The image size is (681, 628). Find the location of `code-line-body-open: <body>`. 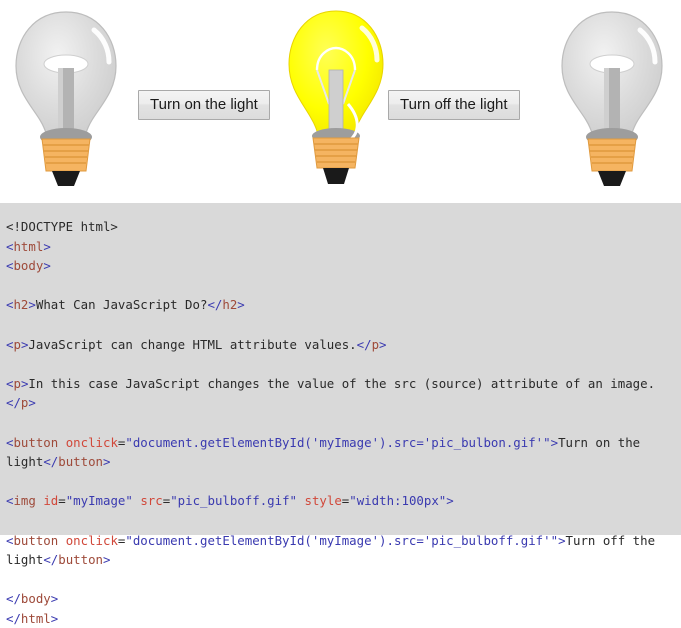

code-line-body-open: <body> is located at coordinates (341, 266).